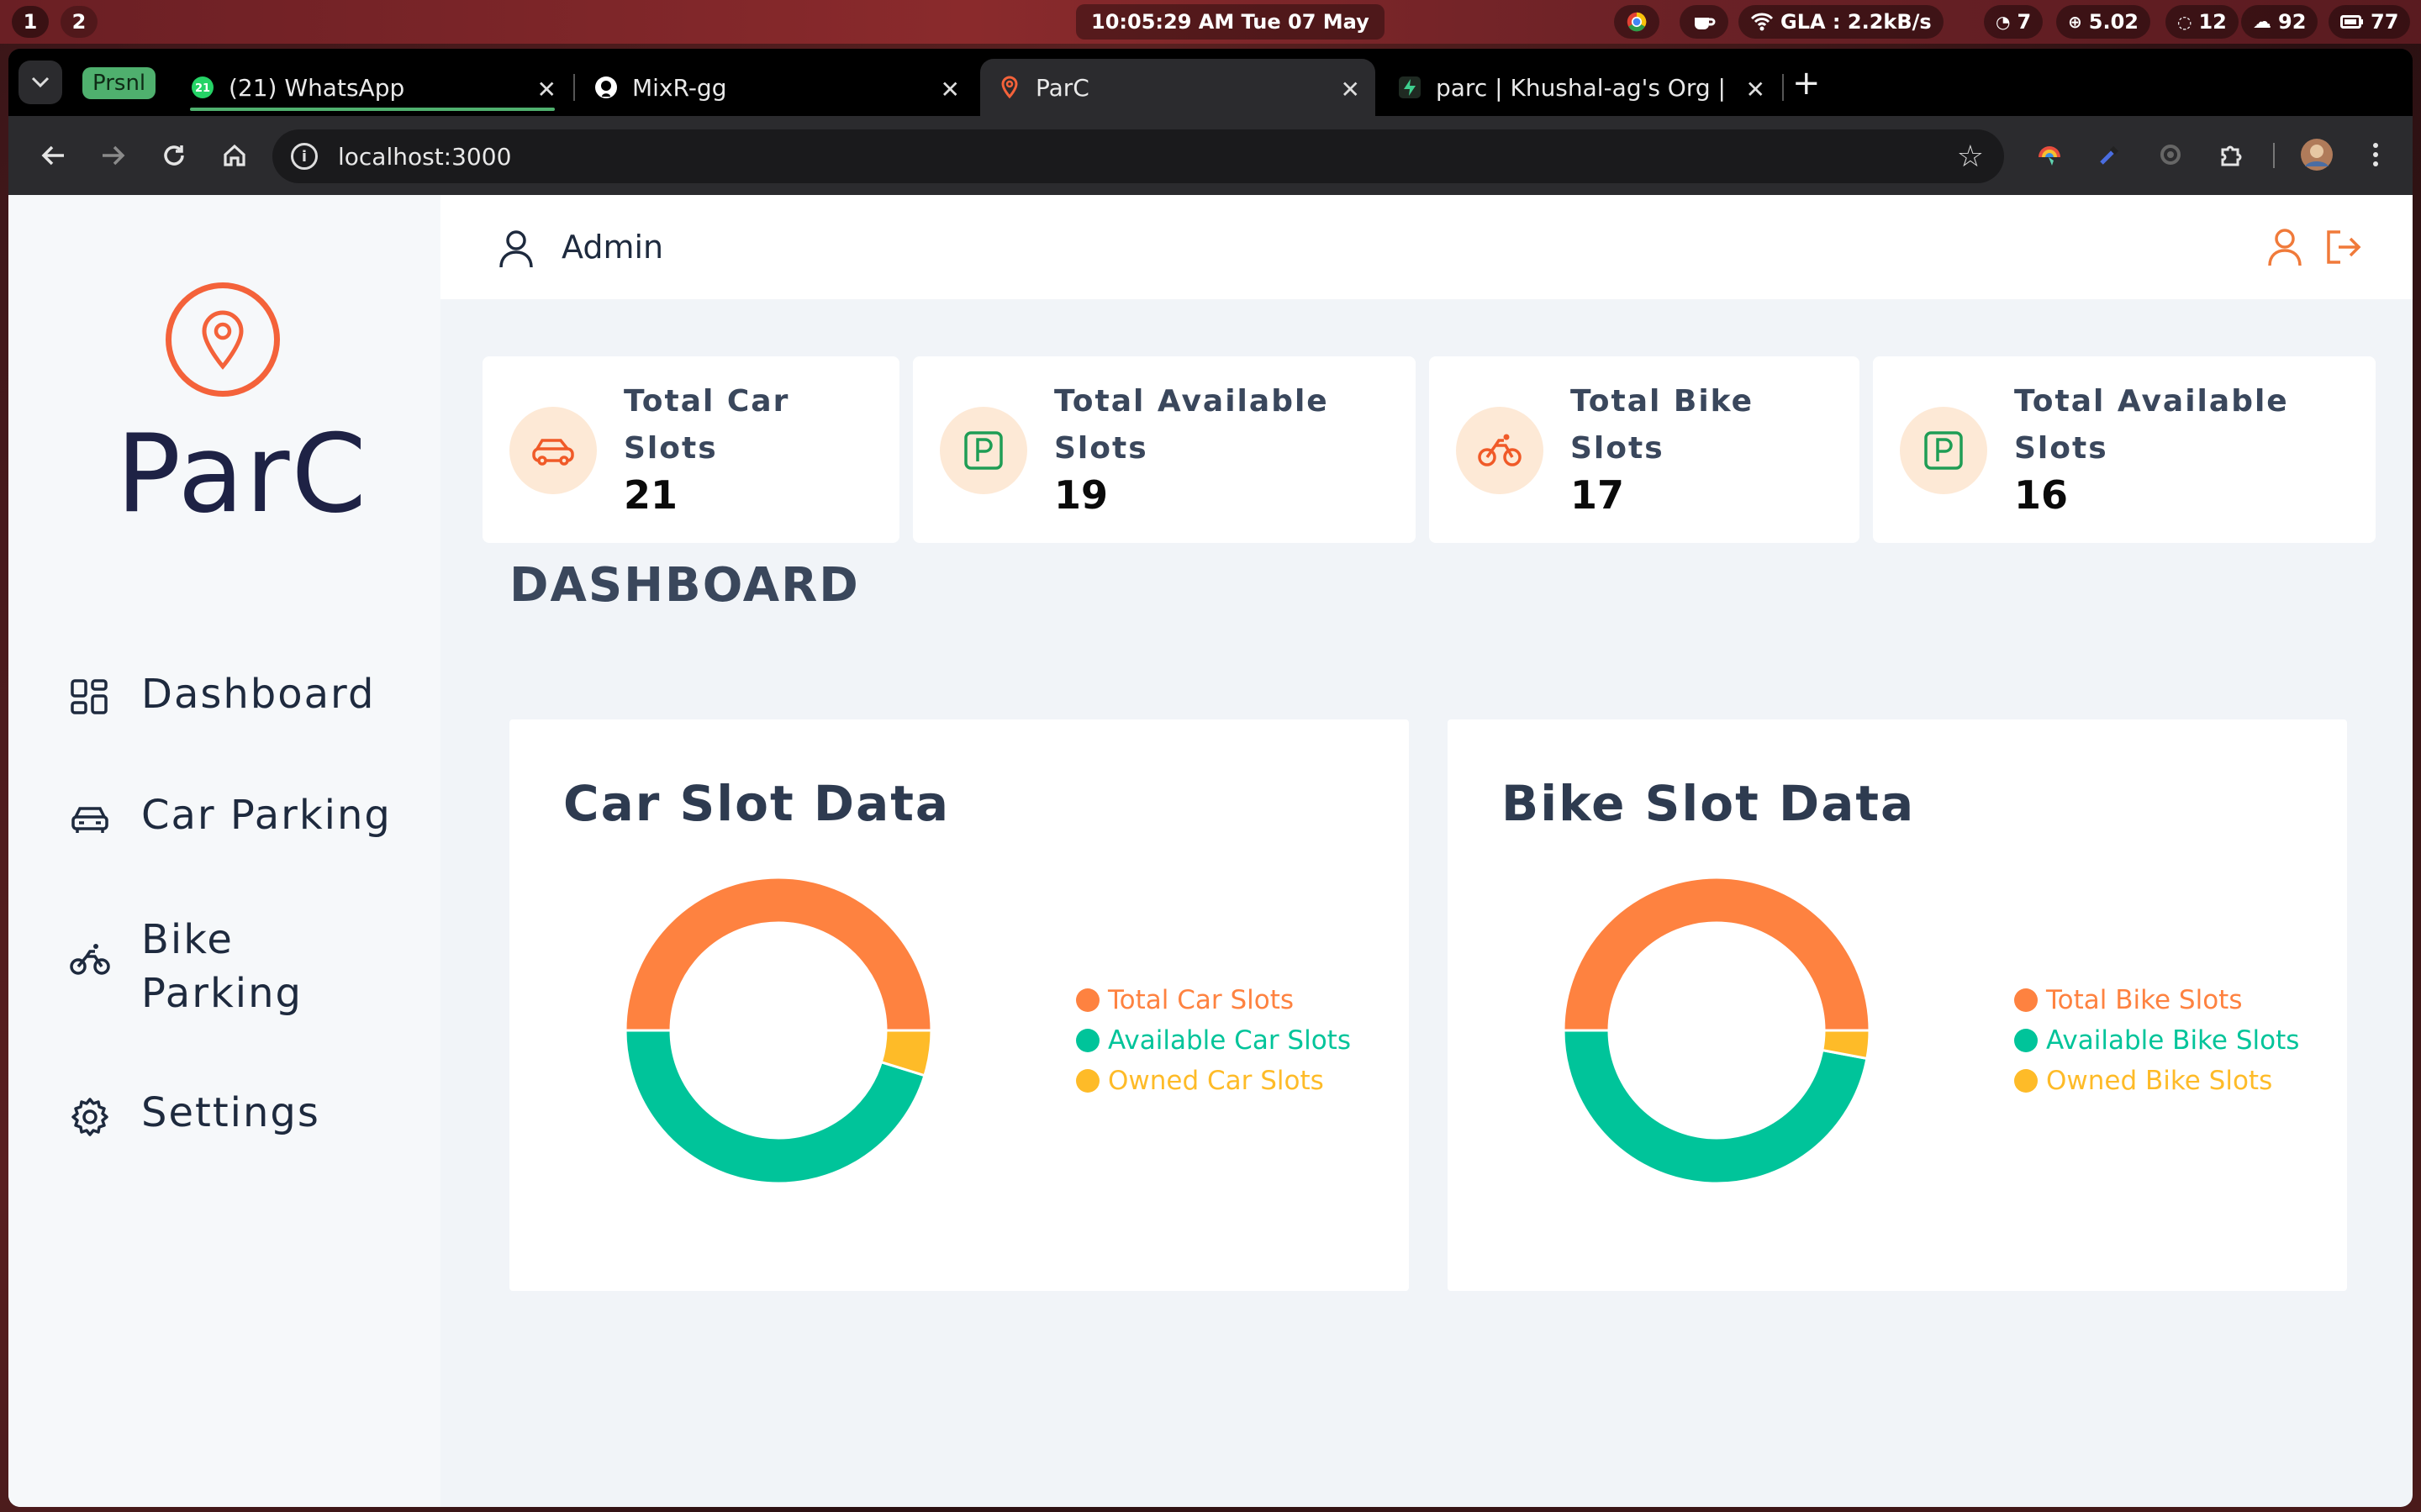  What do you see at coordinates (2103, 22) in the screenshot?
I see `load-status: ⊕ 5.02` at bounding box center [2103, 22].